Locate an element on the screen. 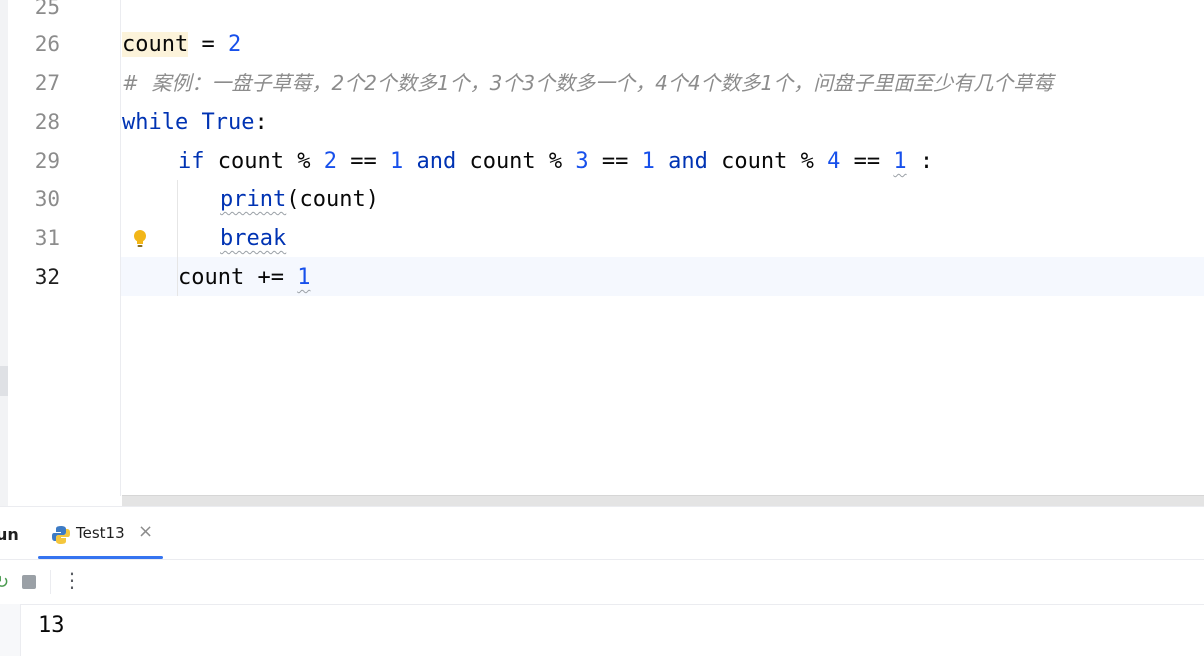  scroll-marker is located at coordinates (4, 381).